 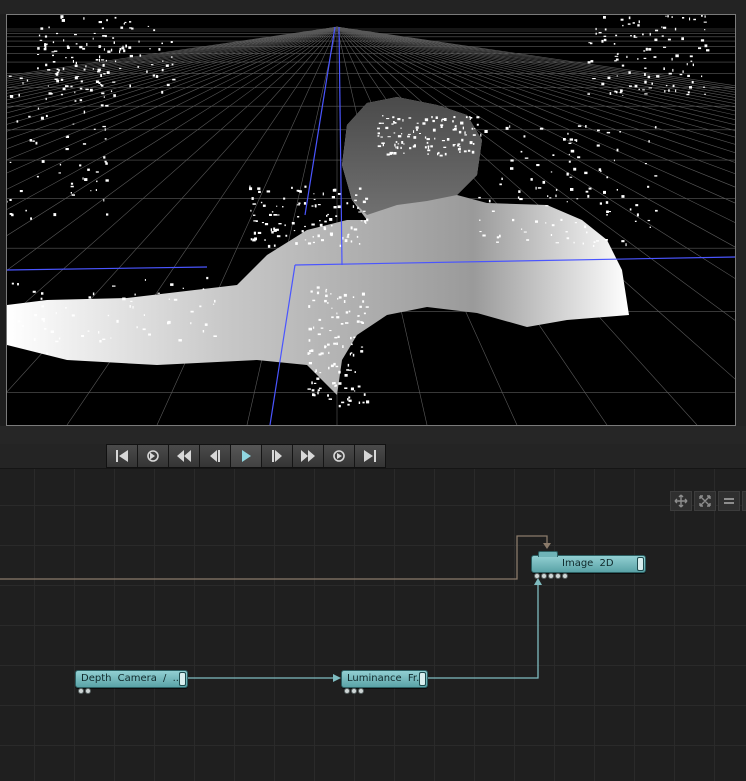 I want to click on move-tool-button, so click(x=681, y=501).